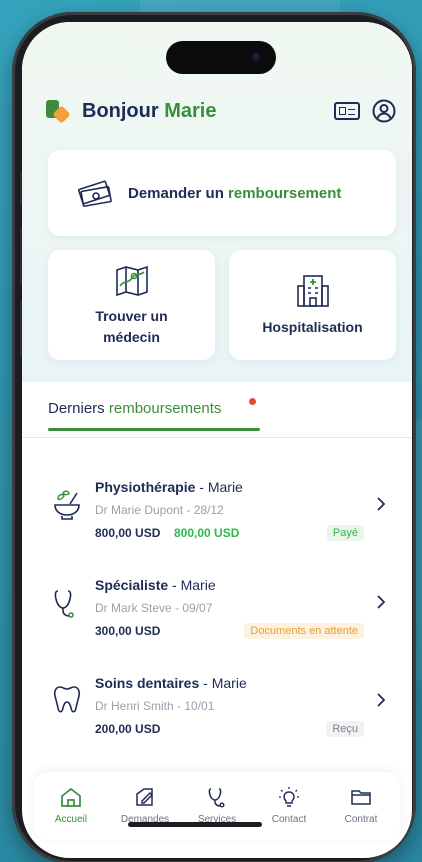 The height and width of the screenshot is (862, 422). Describe the element at coordinates (154, 429) in the screenshot. I see `tab-underline` at that location.